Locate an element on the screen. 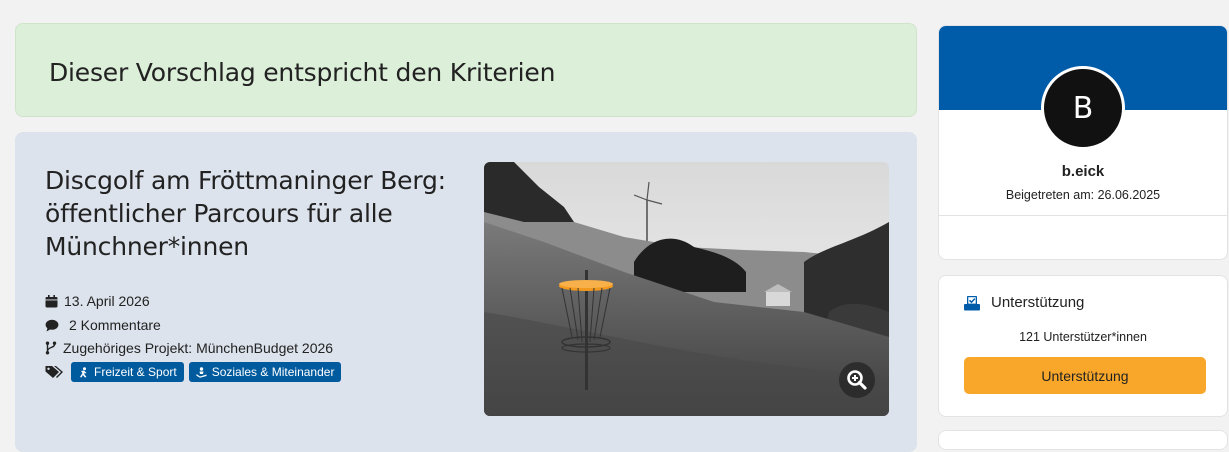  date-row: 13. April 2026 is located at coordinates (97, 301).